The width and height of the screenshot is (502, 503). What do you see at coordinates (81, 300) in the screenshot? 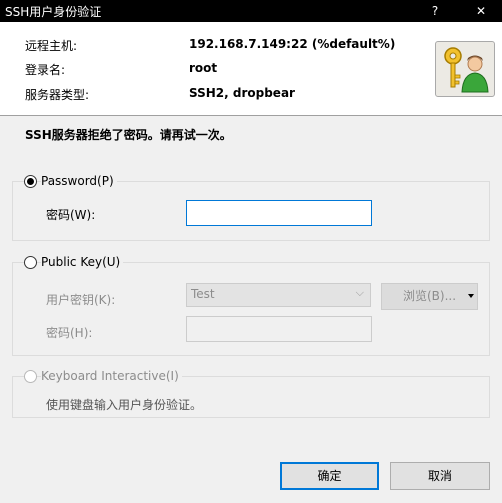
I see `user-key-label: 用户密钥(K):` at bounding box center [81, 300].